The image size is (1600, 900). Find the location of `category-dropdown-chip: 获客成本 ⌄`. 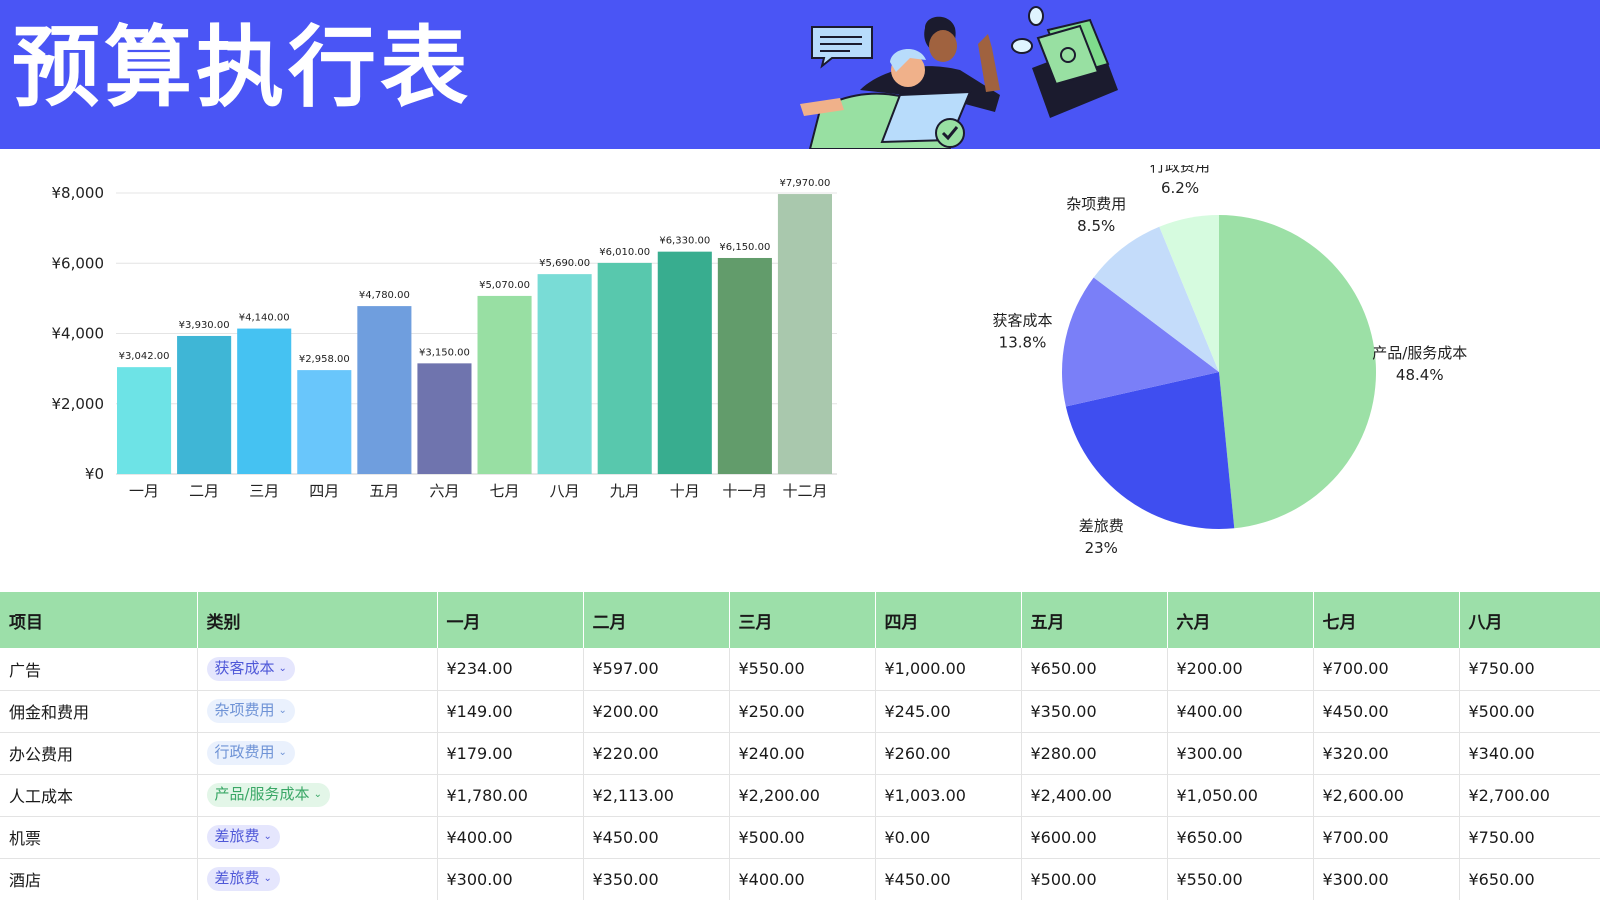

category-dropdown-chip: 获客成本 ⌄ is located at coordinates (250, 669).